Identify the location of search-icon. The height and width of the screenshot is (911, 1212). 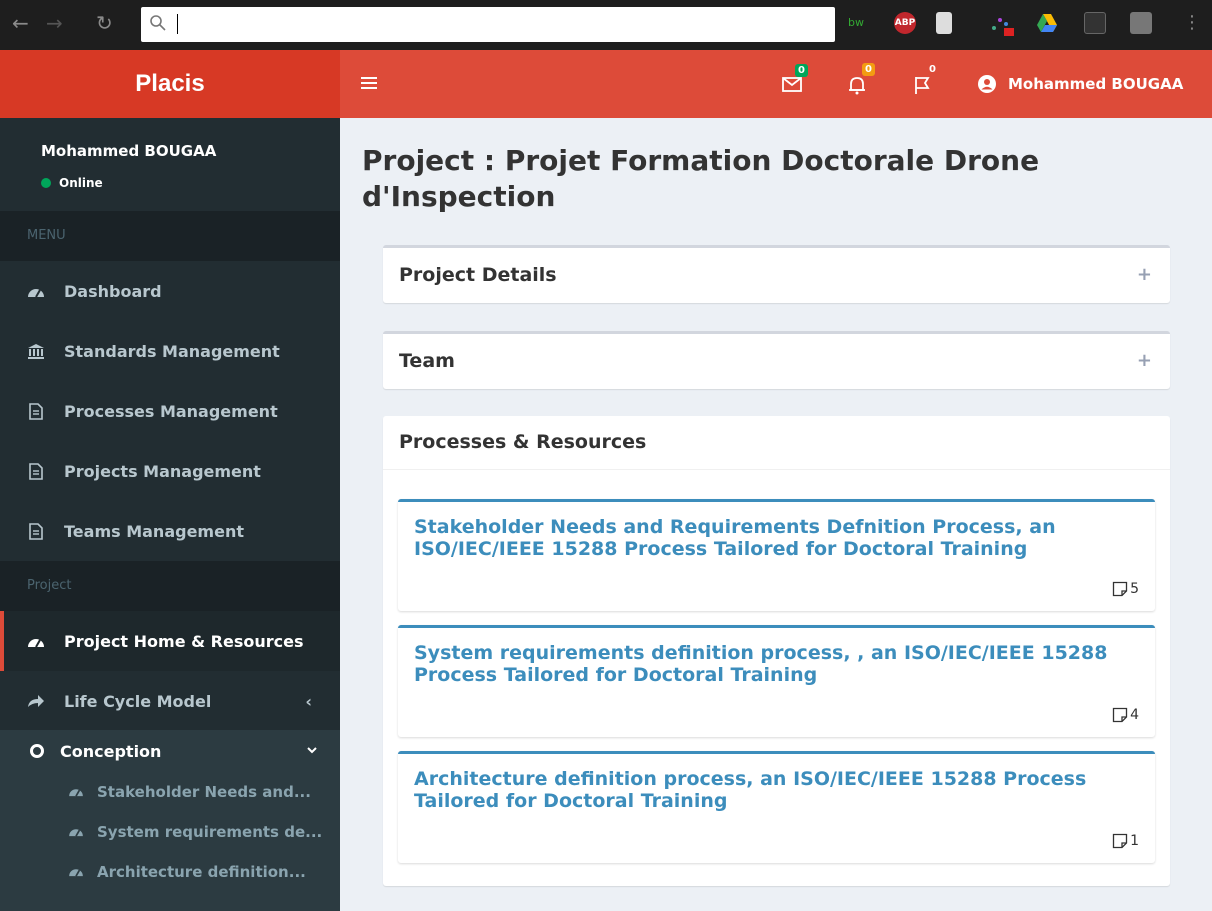
(158, 23).